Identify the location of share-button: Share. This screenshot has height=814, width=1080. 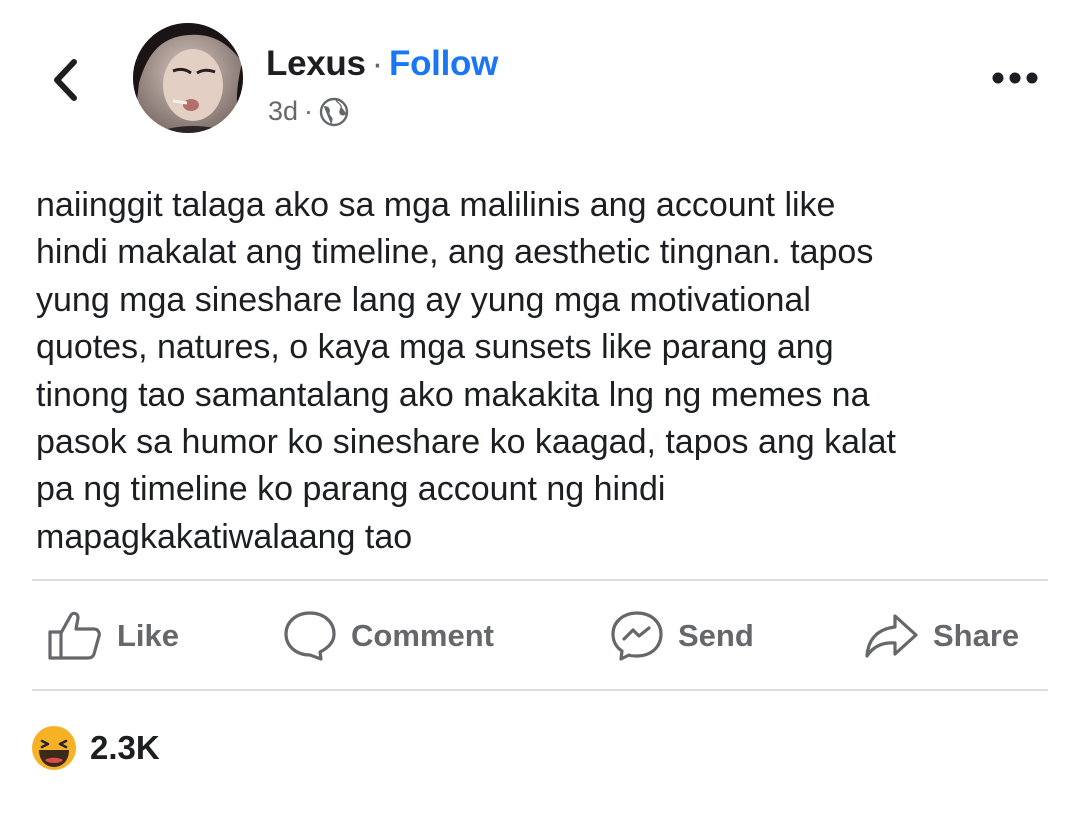
(941, 636).